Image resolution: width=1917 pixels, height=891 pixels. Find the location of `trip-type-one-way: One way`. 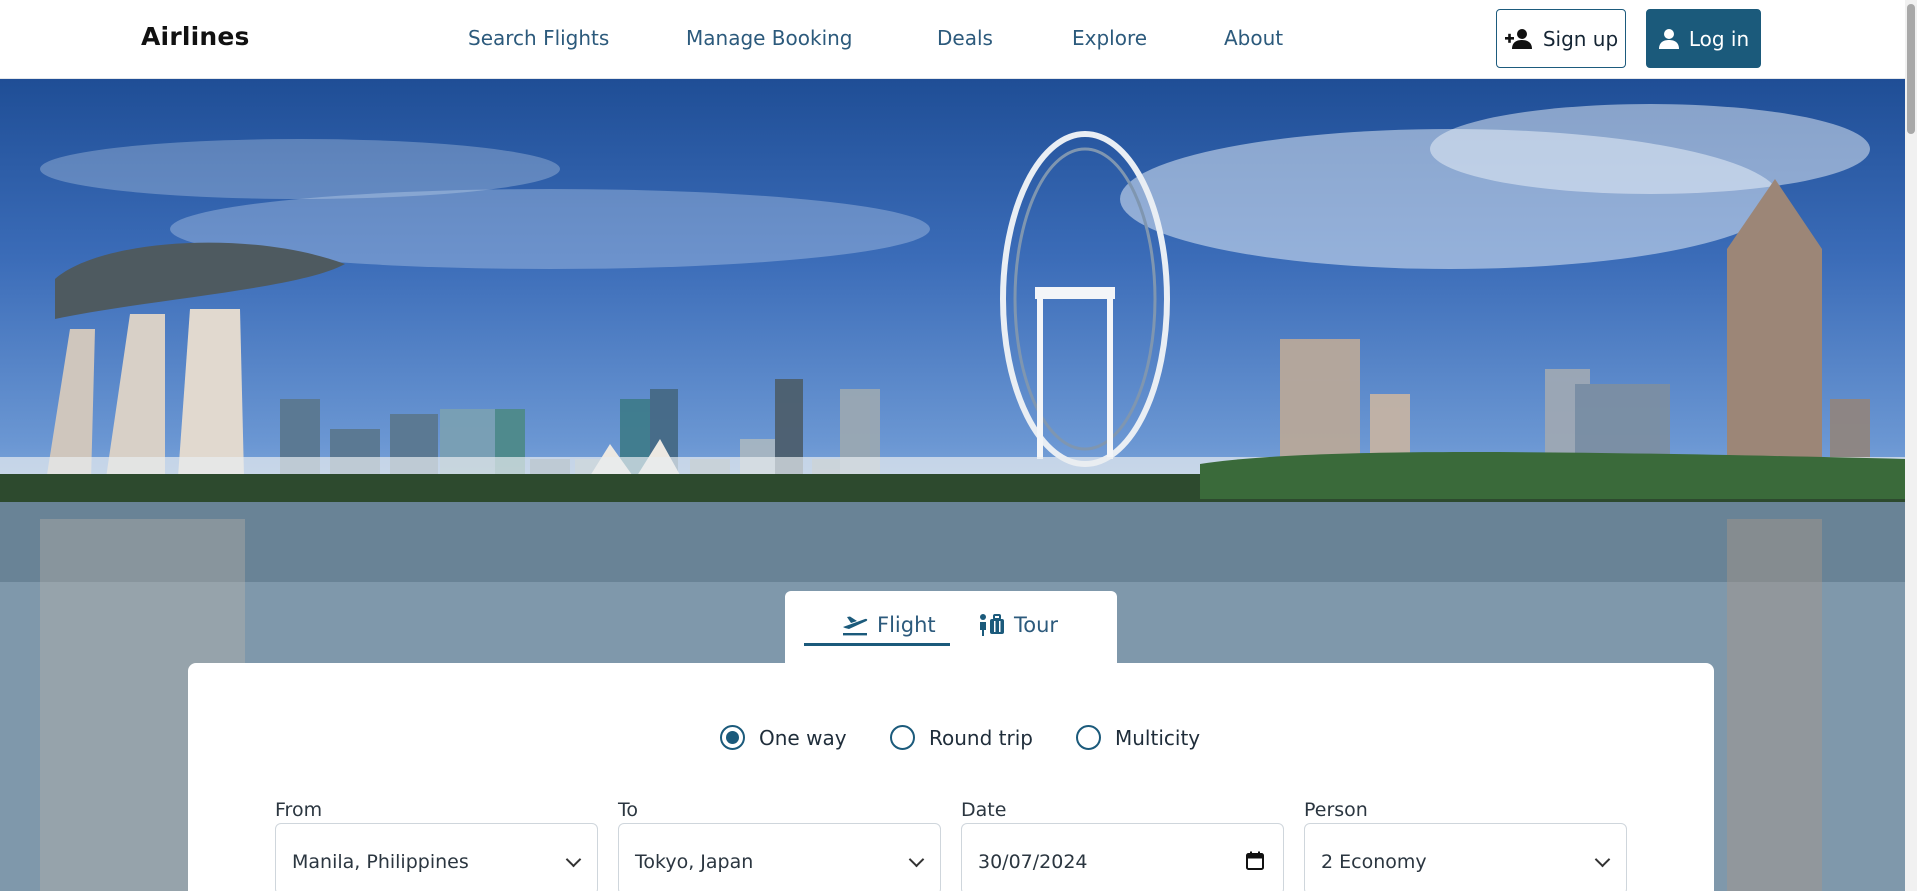

trip-type-one-way: One way is located at coordinates (783, 737).